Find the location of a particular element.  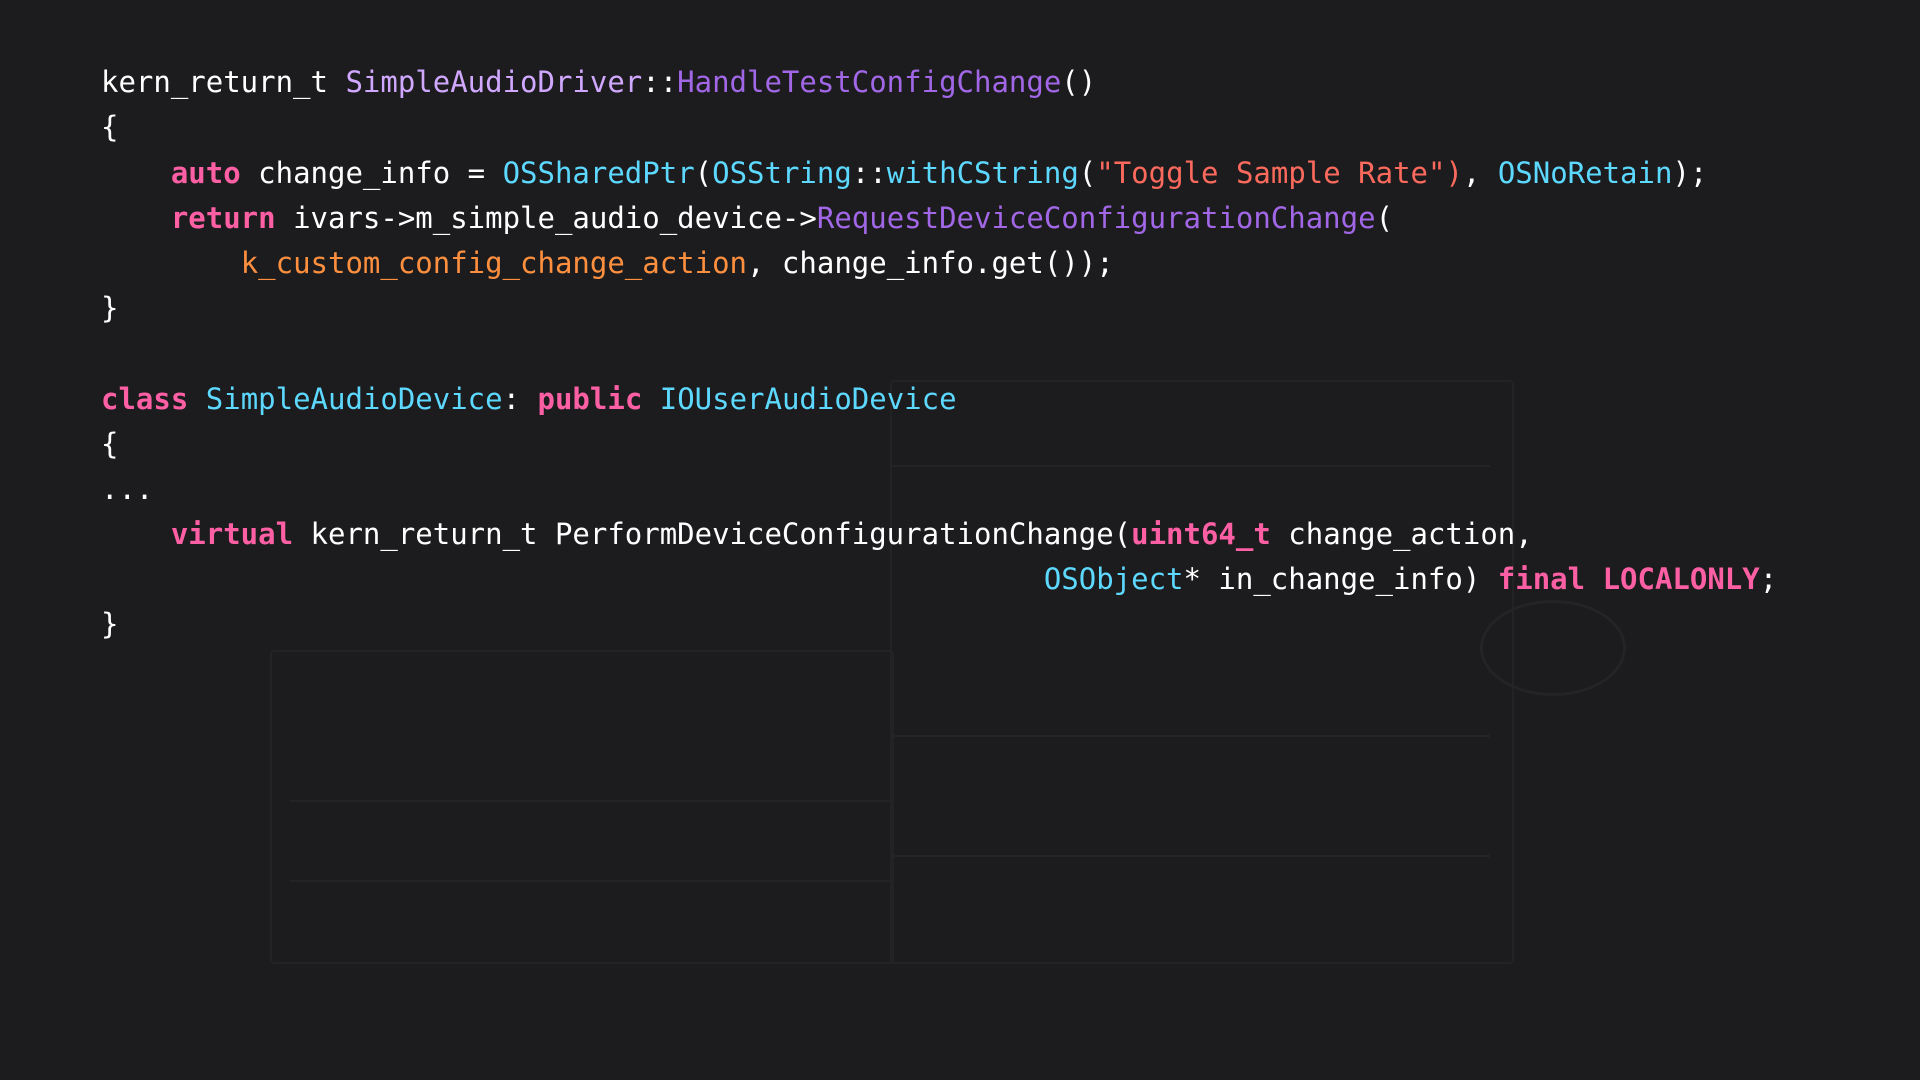

code-token: OSNoRetain is located at coordinates (1585, 173).